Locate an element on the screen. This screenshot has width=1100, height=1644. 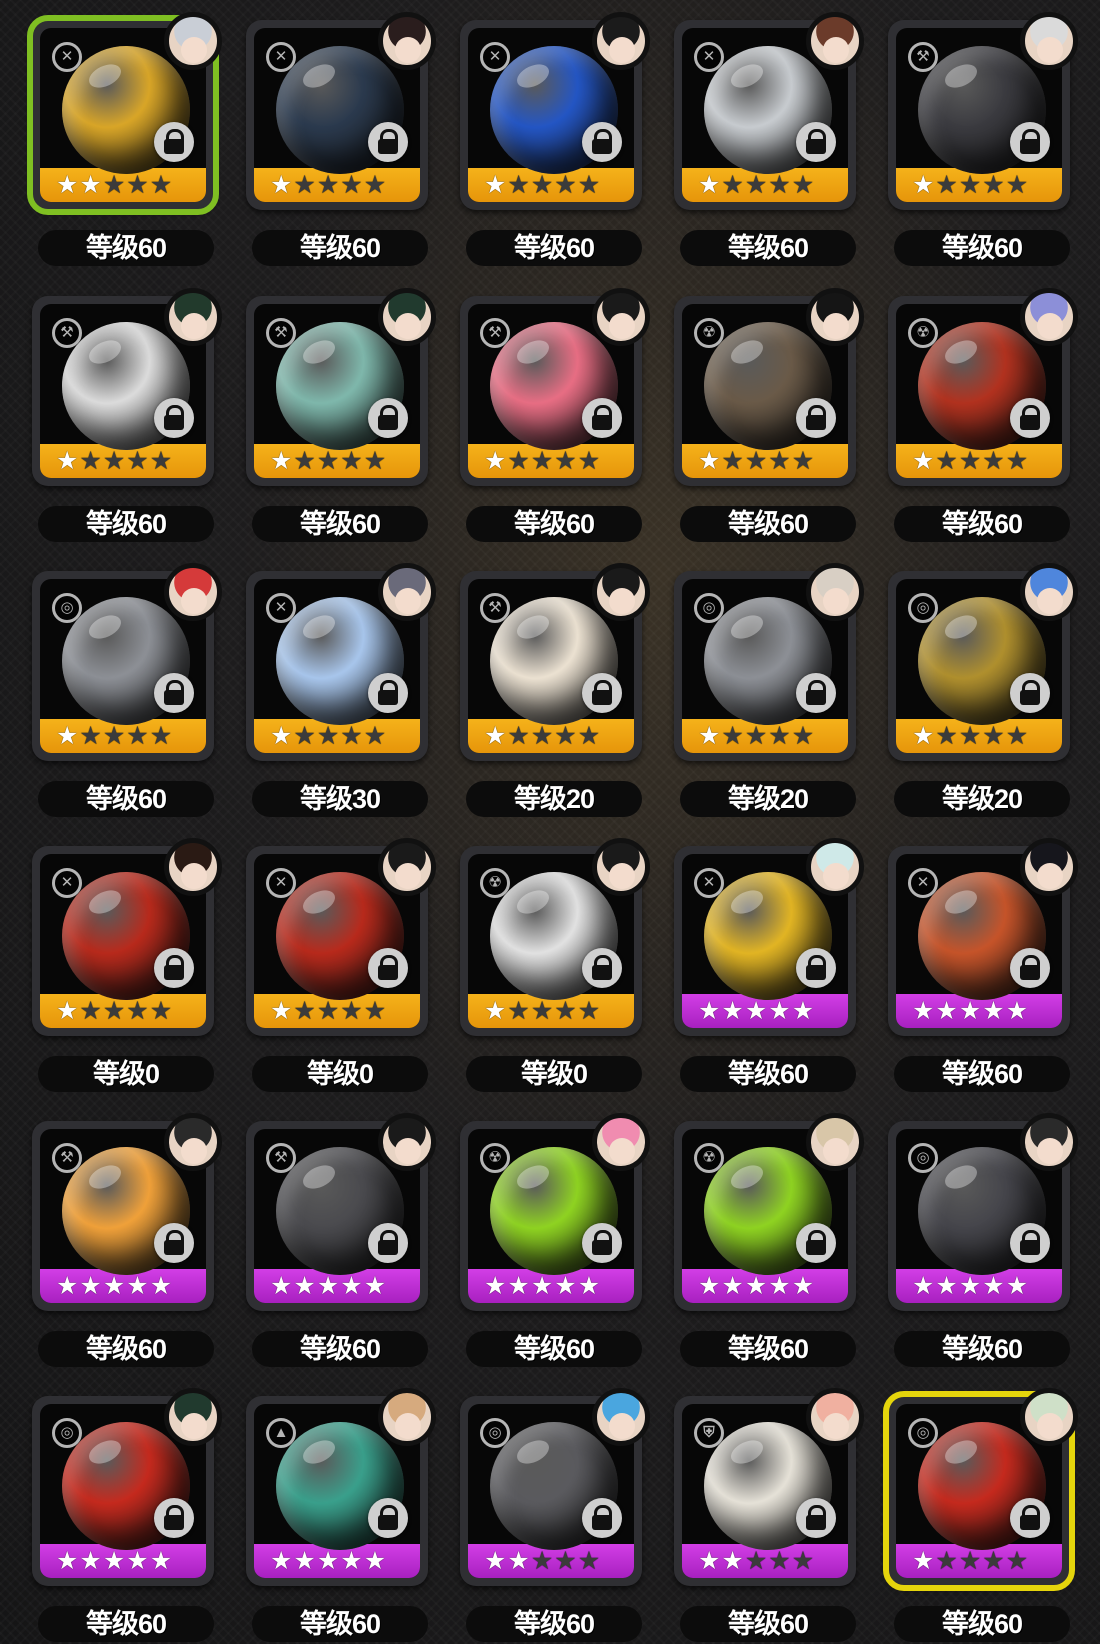
bangboo-card: ✕ ★ ★ ★ ★ ★ 等级30 is located at coordinates (341, 690).